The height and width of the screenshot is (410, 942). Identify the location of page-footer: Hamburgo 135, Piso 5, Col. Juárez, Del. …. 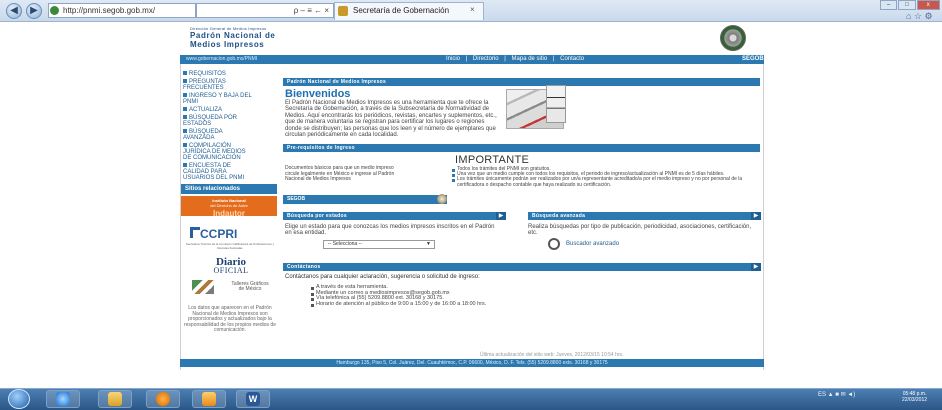
(472, 363).